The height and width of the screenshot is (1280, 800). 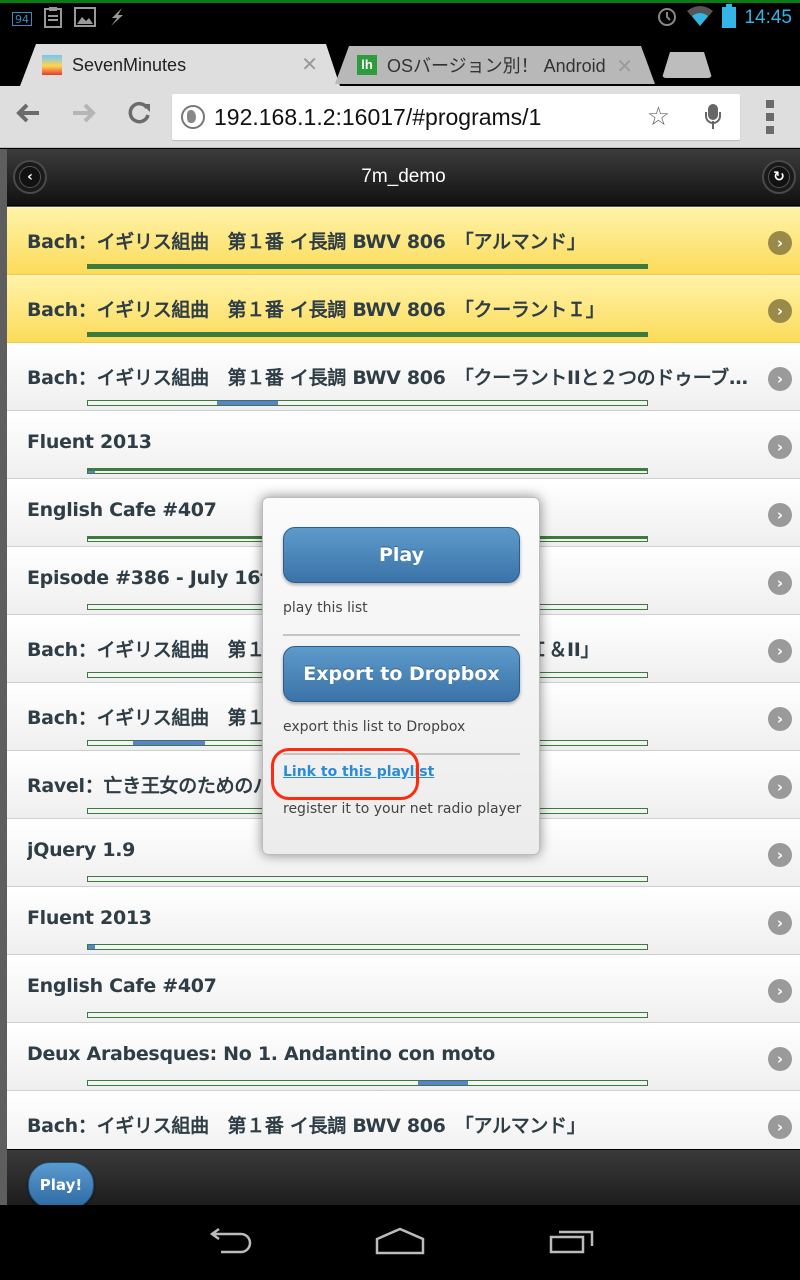 I want to click on page-footer: Play!, so click(x=403, y=1177).